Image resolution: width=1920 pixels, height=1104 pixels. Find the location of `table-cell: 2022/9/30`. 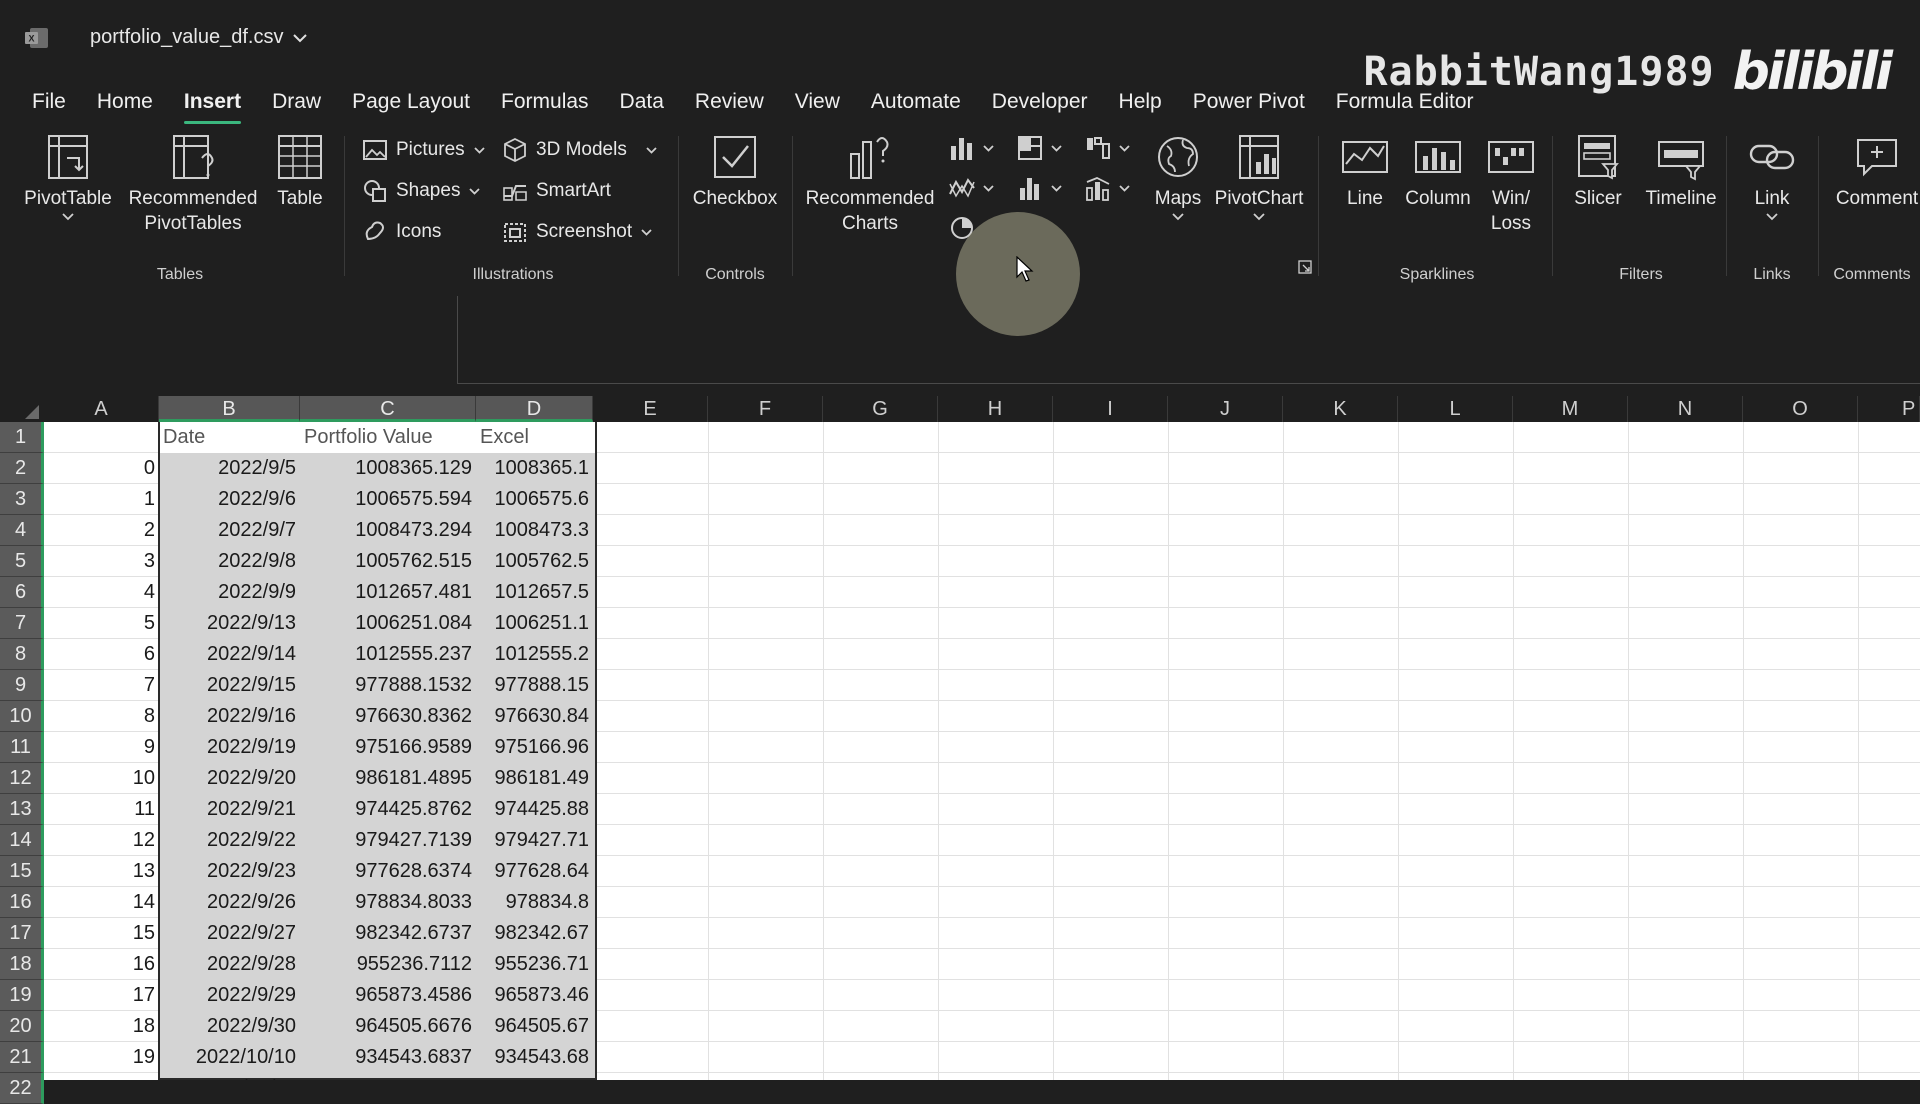

table-cell: 2022/9/30 is located at coordinates (229, 1026).